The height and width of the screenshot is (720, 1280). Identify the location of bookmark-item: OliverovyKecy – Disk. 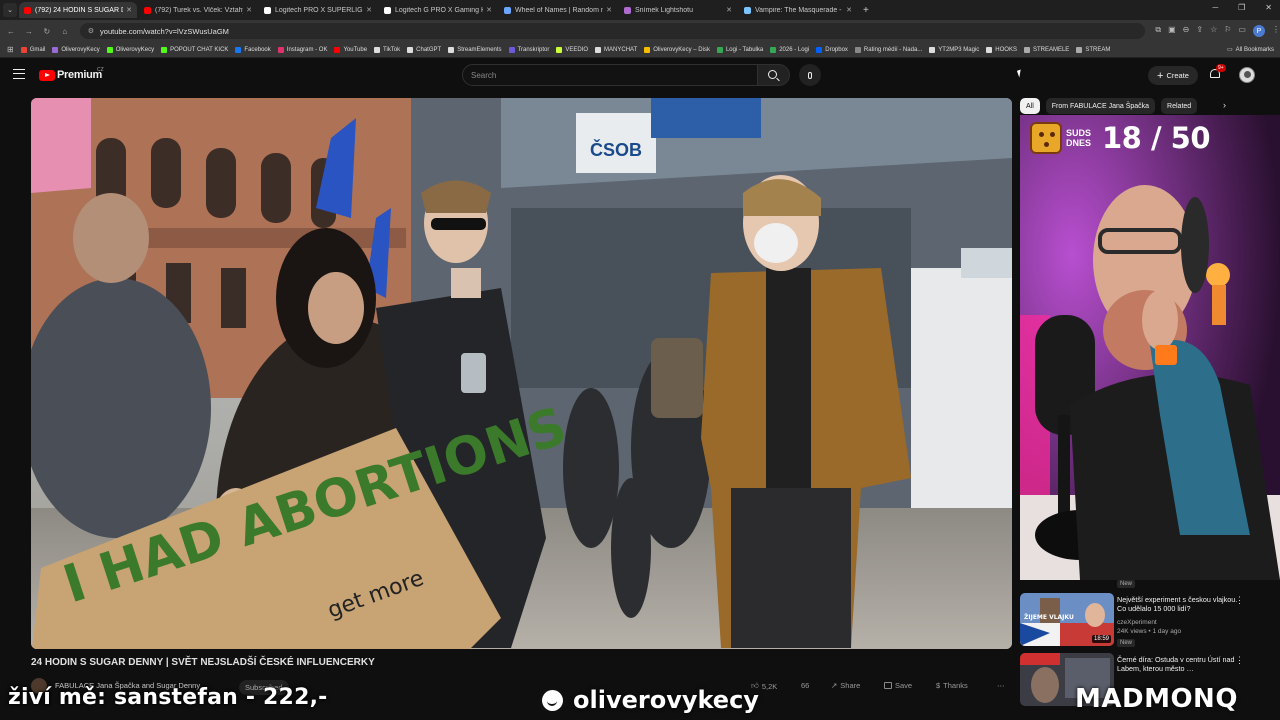
(677, 49).